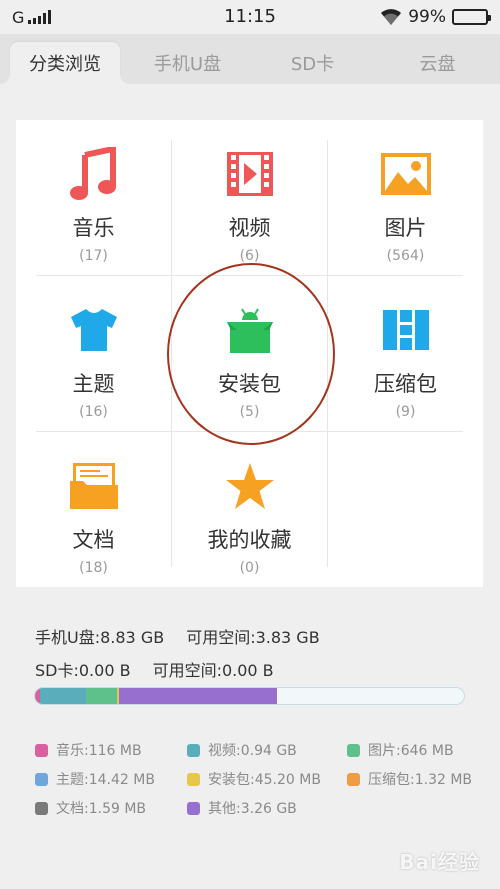 This screenshot has width=500, height=889. Describe the element at coordinates (94, 330) in the screenshot. I see `tshirt-icon` at that location.